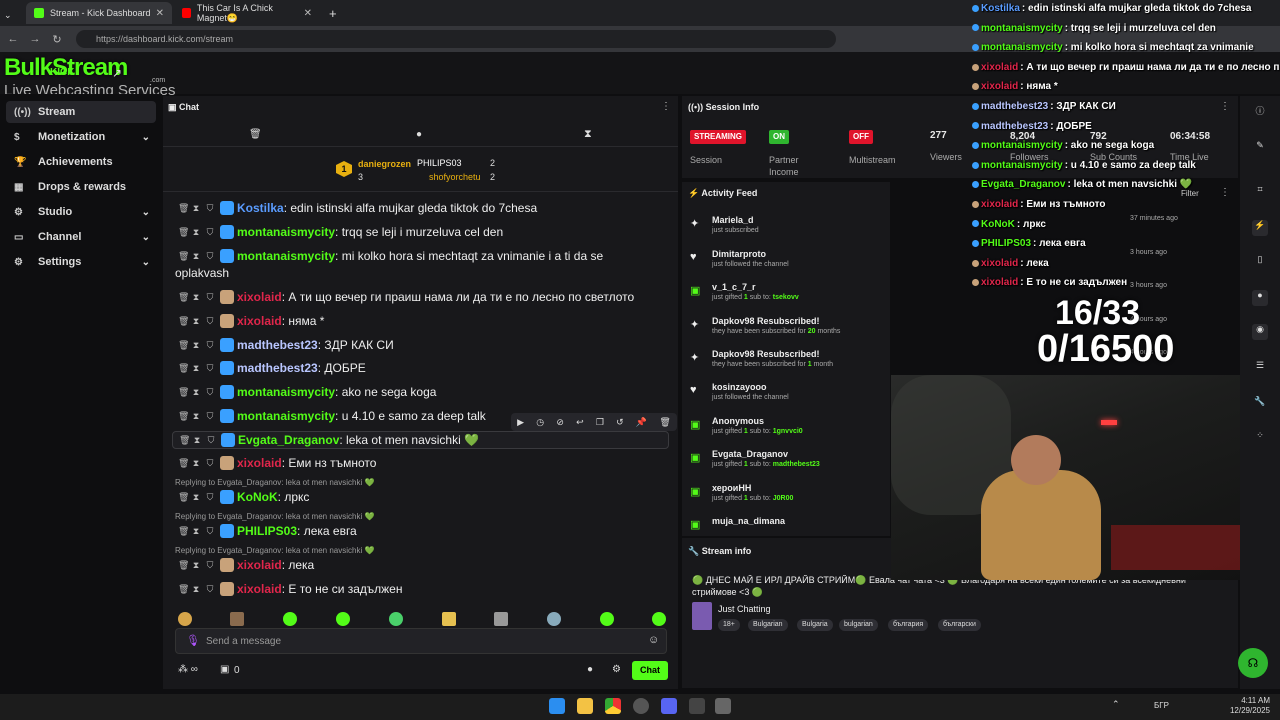 Image resolution: width=1280 pixels, height=720 pixels. Describe the element at coordinates (1260, 438) in the screenshot. I see `apps-icon: ⁘` at that location.